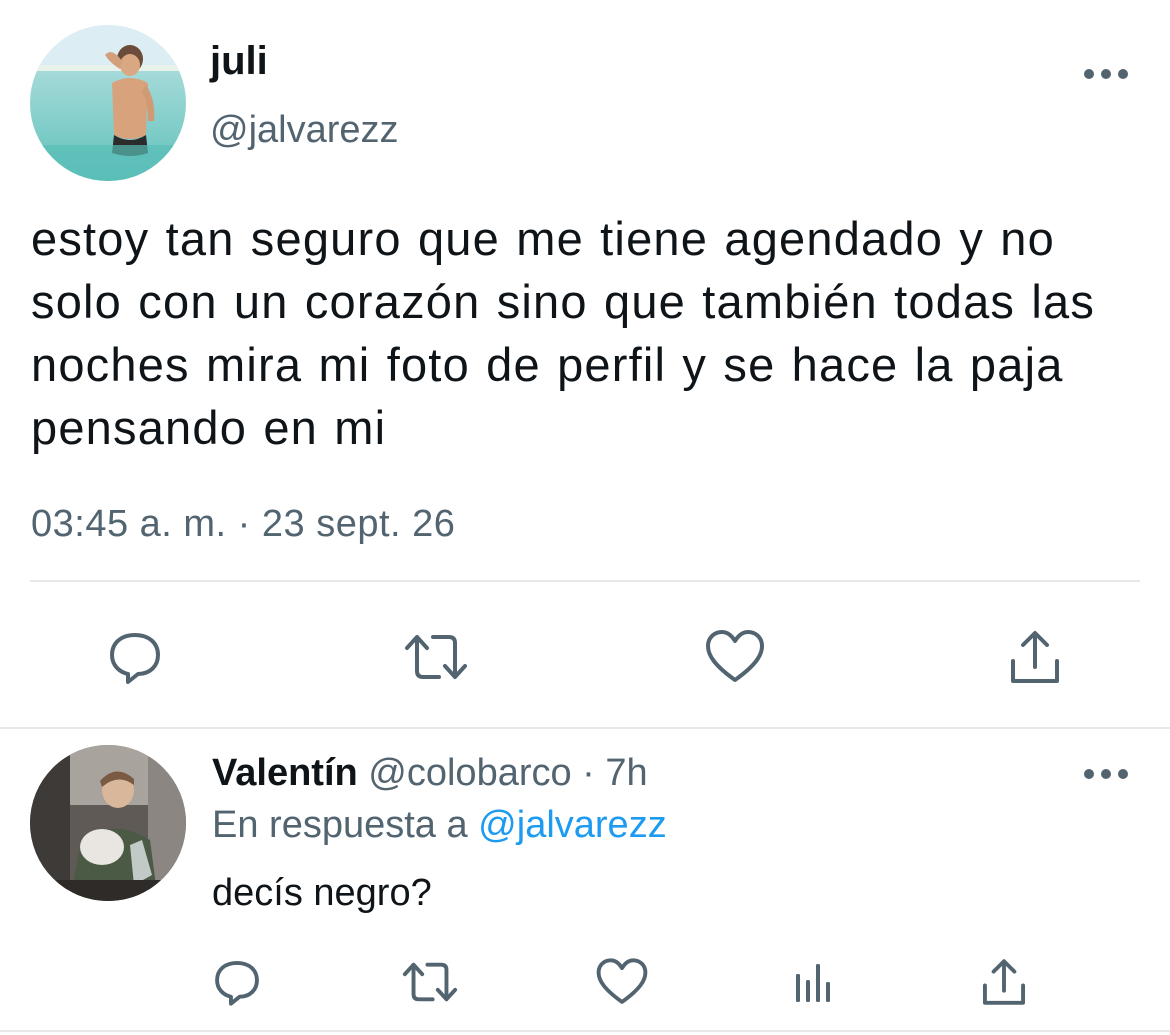  Describe the element at coordinates (626, 773) in the screenshot. I see `tweet-age: 7h` at that location.